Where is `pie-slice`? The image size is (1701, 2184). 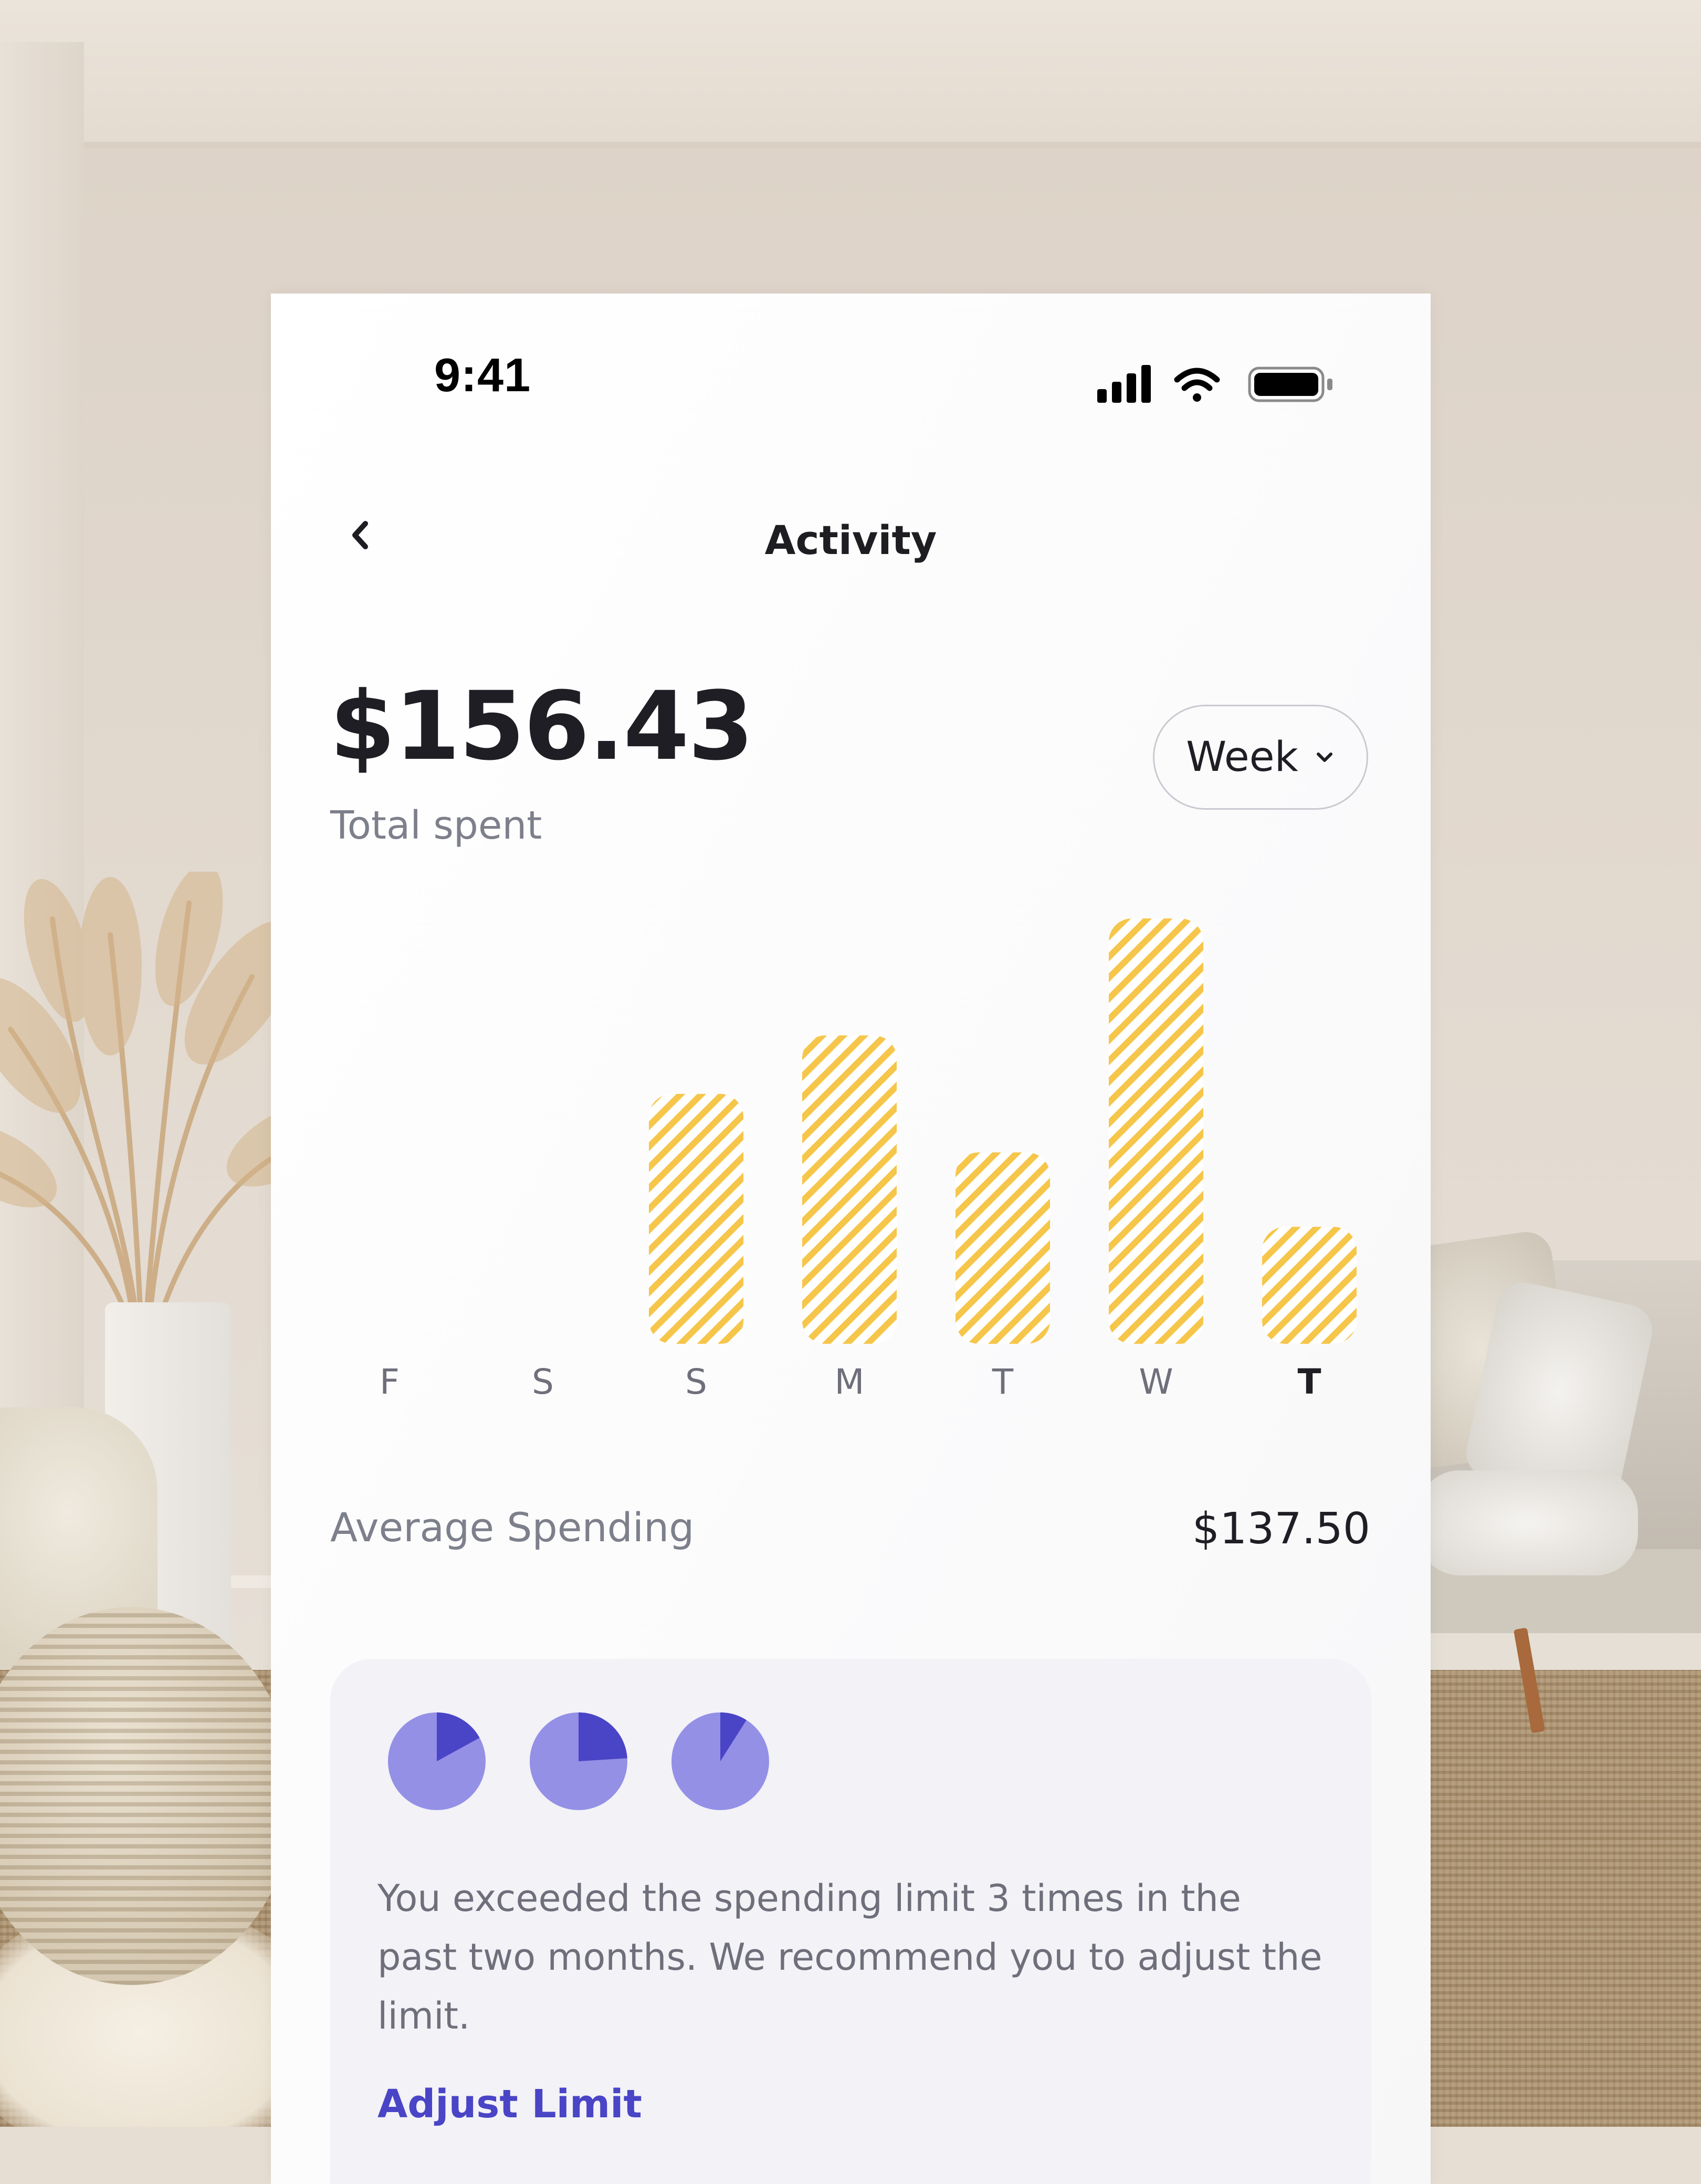 pie-slice is located at coordinates (603, 1736).